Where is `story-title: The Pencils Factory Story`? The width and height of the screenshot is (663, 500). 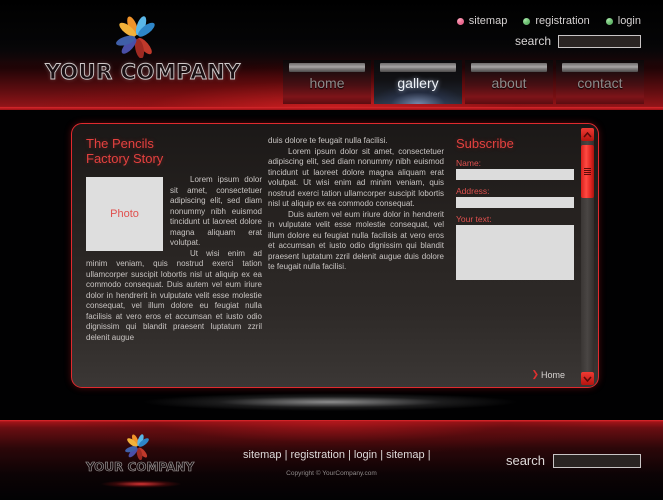 story-title: The Pencils Factory Story is located at coordinates (174, 151).